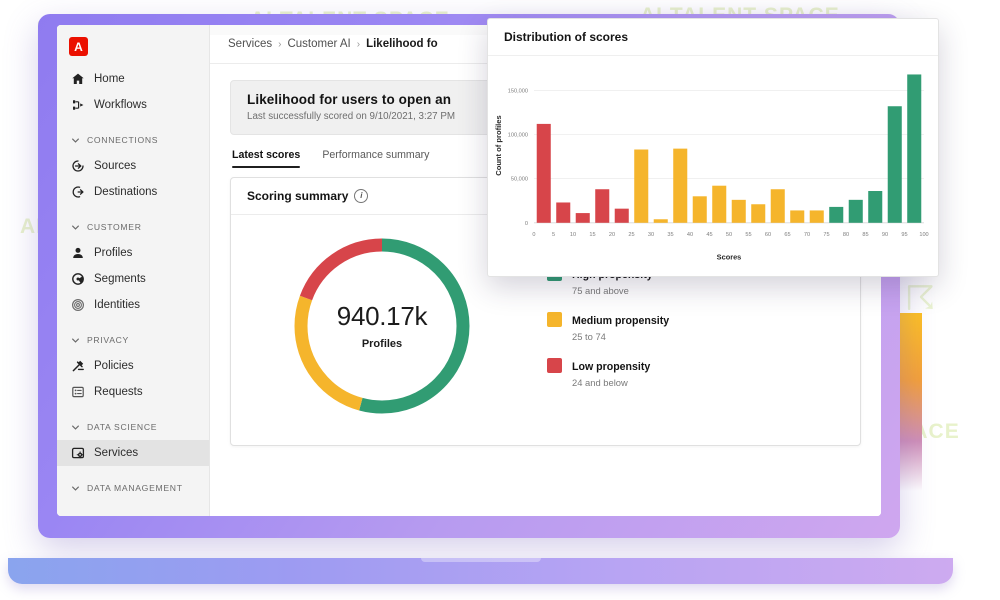 The height and width of the screenshot is (600, 1000). Describe the element at coordinates (118, 392) in the screenshot. I see `sidebar-item-label: Requests` at that location.